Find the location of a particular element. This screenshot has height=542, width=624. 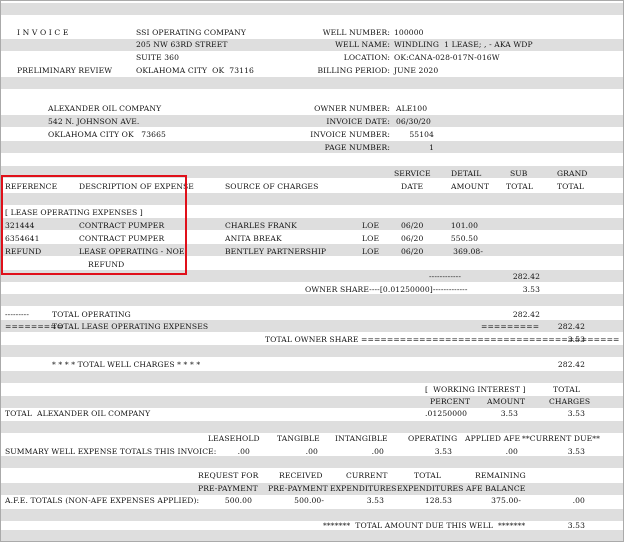

summary-current-due: 3.53 is located at coordinates (576, 451).